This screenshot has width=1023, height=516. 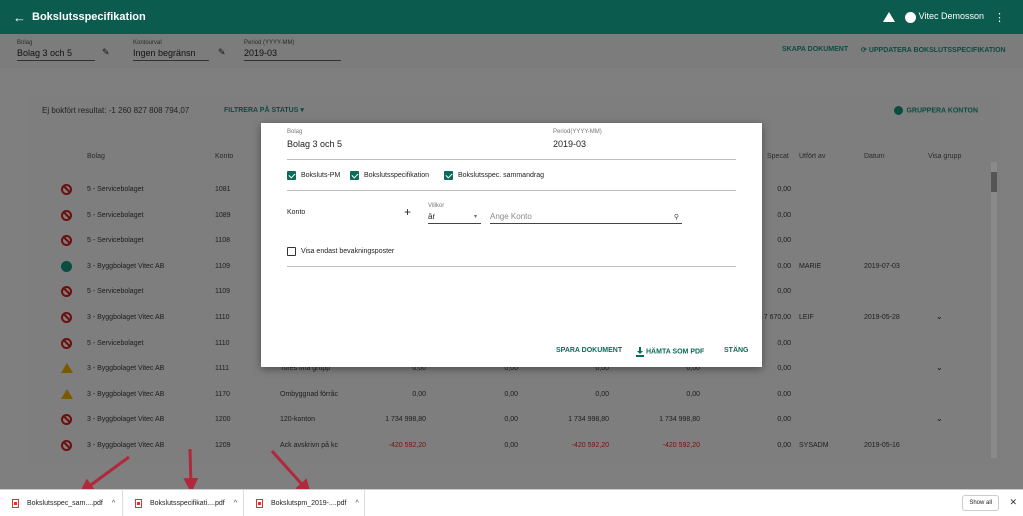 What do you see at coordinates (309, 503) in the screenshot?
I see `download-filename: Bokslutspm_2019-....pdf` at bounding box center [309, 503].